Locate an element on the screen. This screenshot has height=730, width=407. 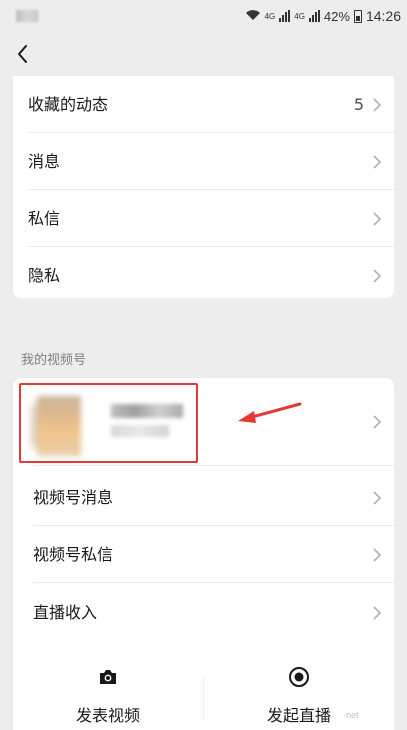
bottom-action-bar: 发表视频 发起直播 is located at coordinates (203, 690).